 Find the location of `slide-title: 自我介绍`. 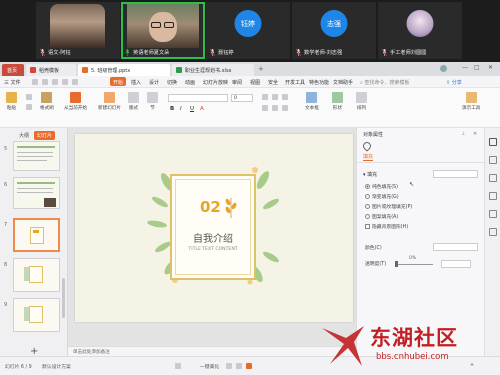

slide-title: 自我介绍 is located at coordinates (213, 237).